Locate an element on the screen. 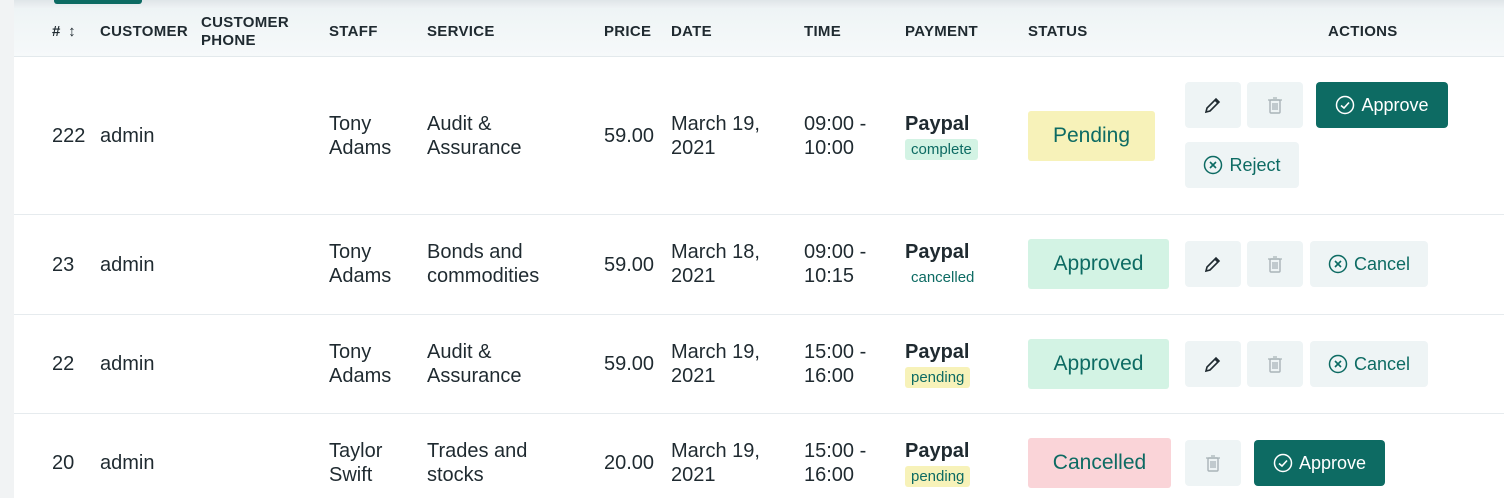 The height and width of the screenshot is (498, 1504). row-time: 09:00 -10:00 is located at coordinates (835, 136).